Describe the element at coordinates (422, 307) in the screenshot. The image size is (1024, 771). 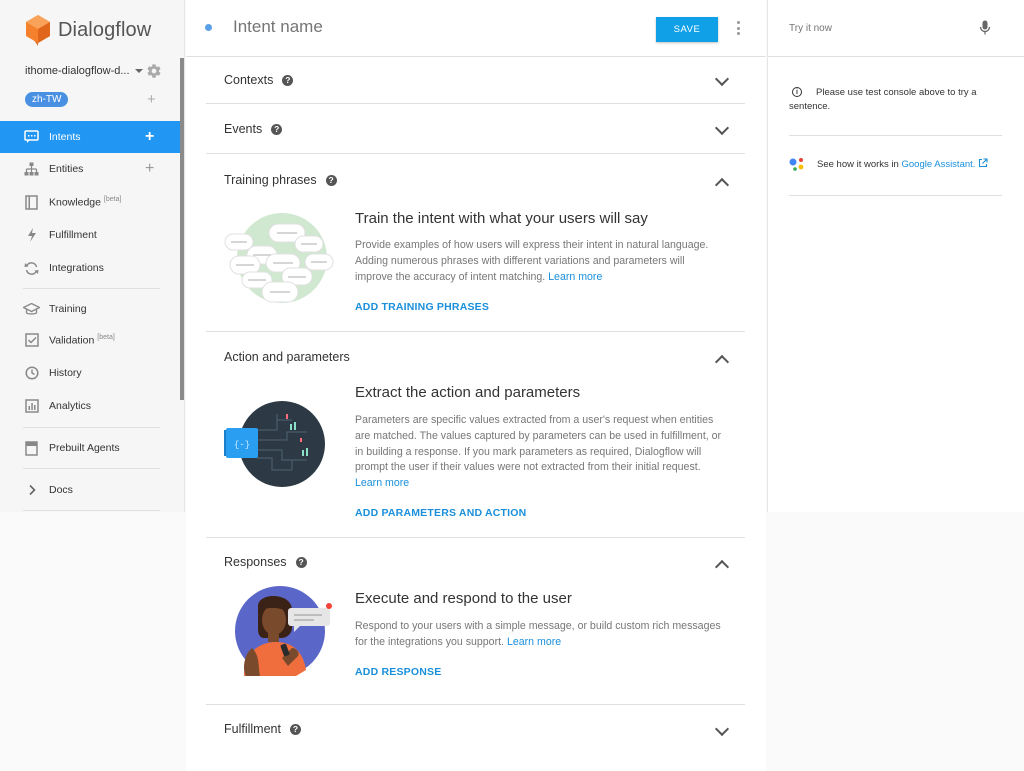
I see `add-training-phrases-button: ADD TRAINING PHRASES` at that location.